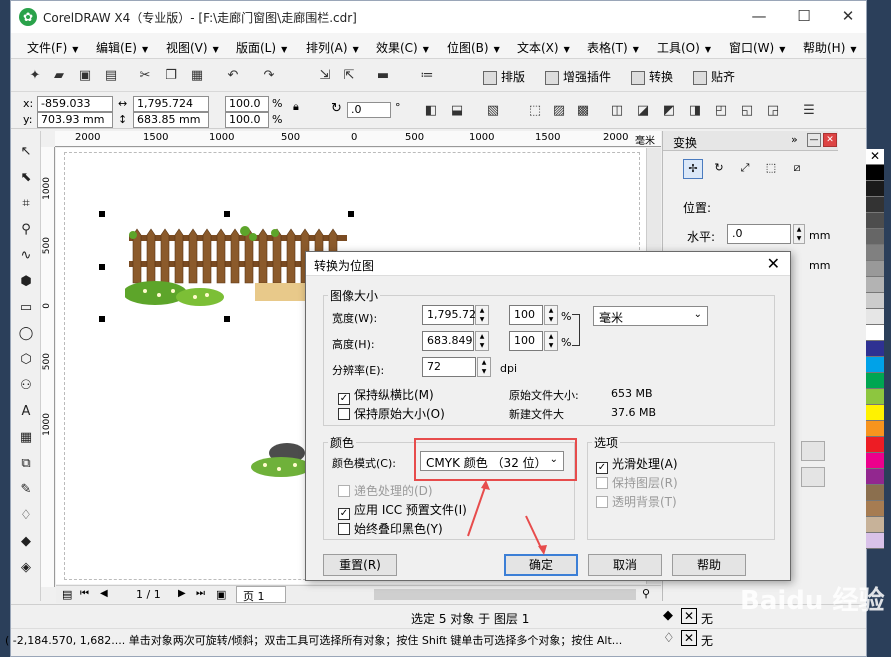 This screenshot has width=891, height=657. What do you see at coordinates (390, 528) in the screenshot?
I see `overprint-black-checkbox: 始终叠印黑色(Y)` at bounding box center [390, 528].